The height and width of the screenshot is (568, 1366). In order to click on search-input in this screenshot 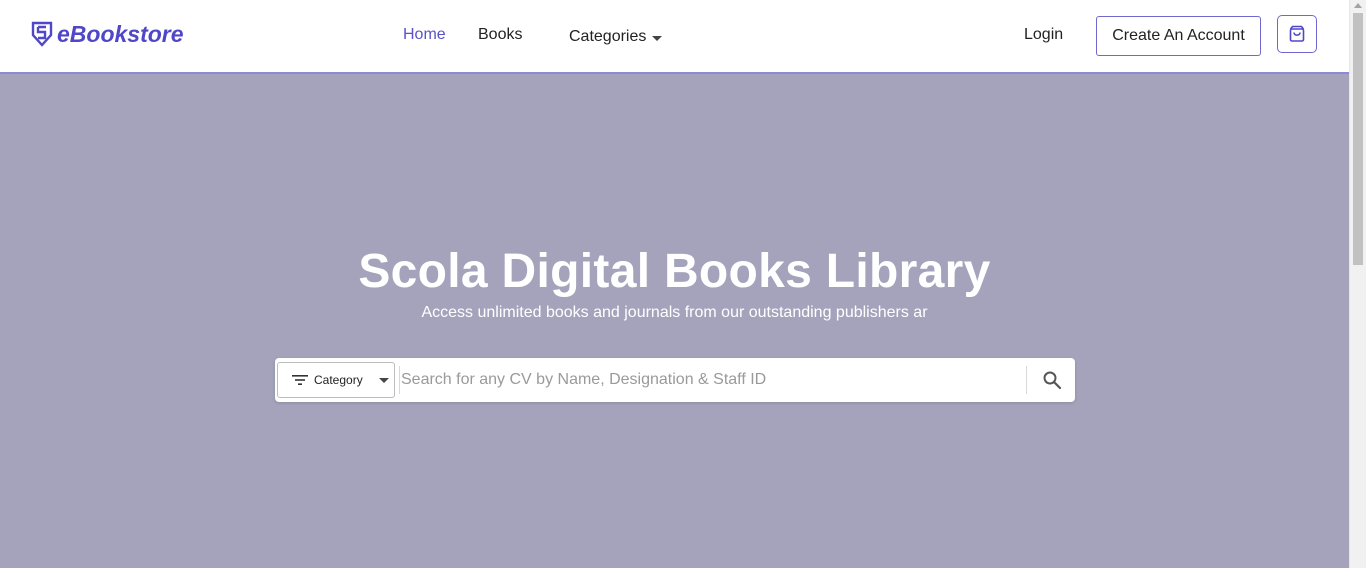, I will do `click(711, 380)`.